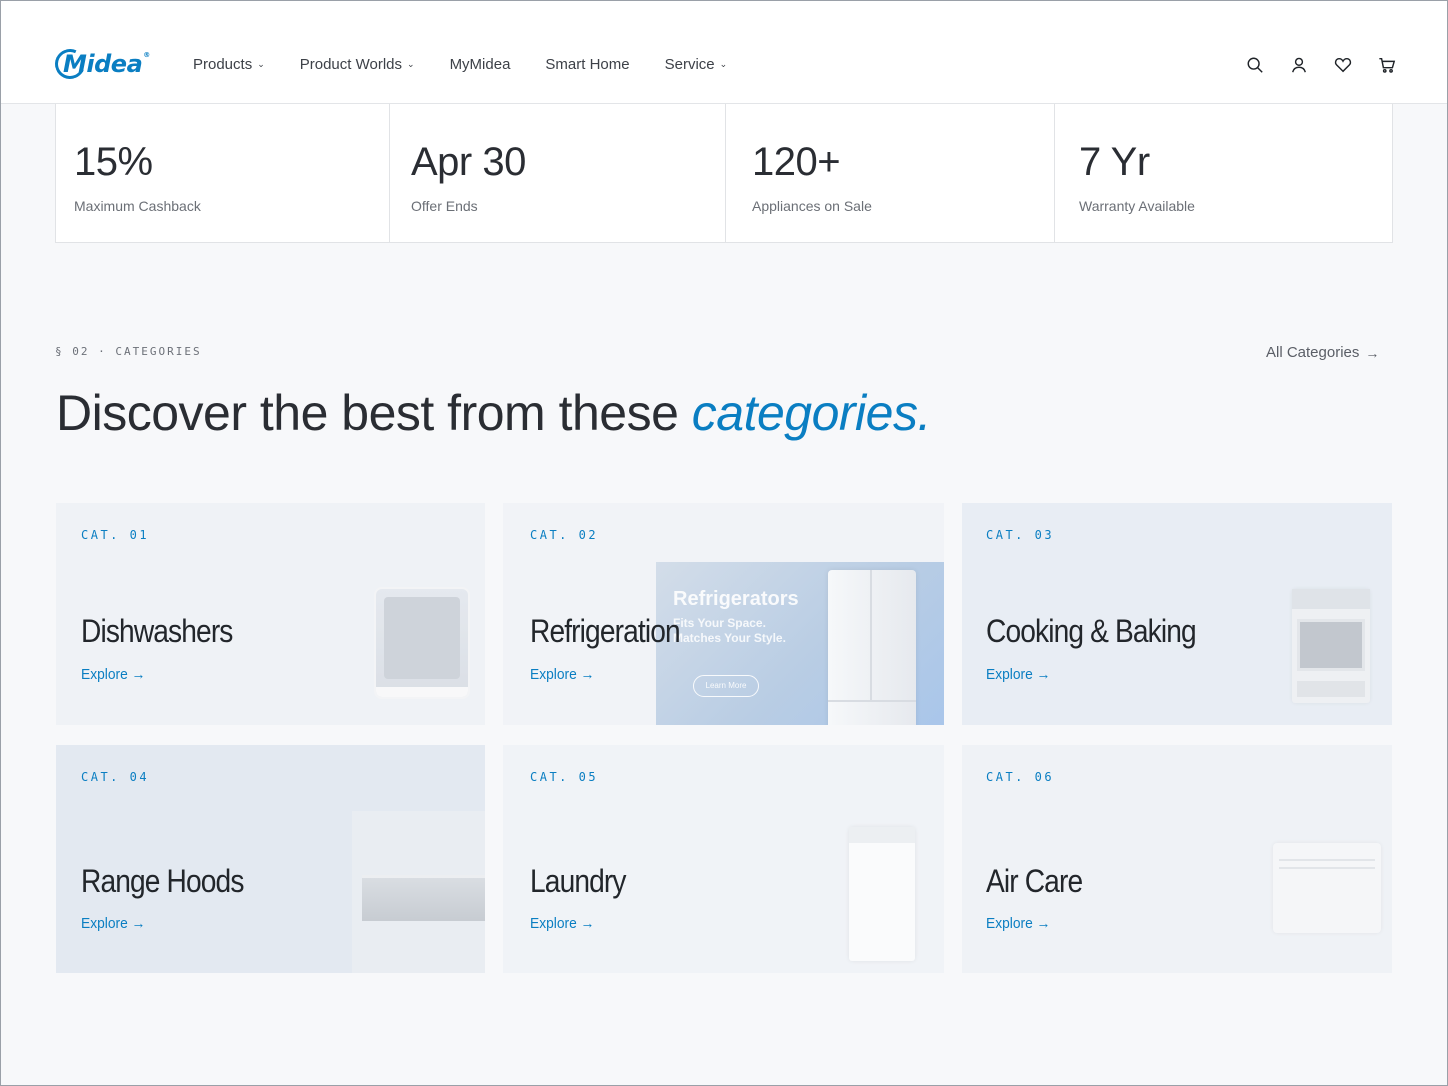 The height and width of the screenshot is (1086, 1448). Describe the element at coordinates (736, 599) in the screenshot. I see `promo-title: Refrigerators` at that location.